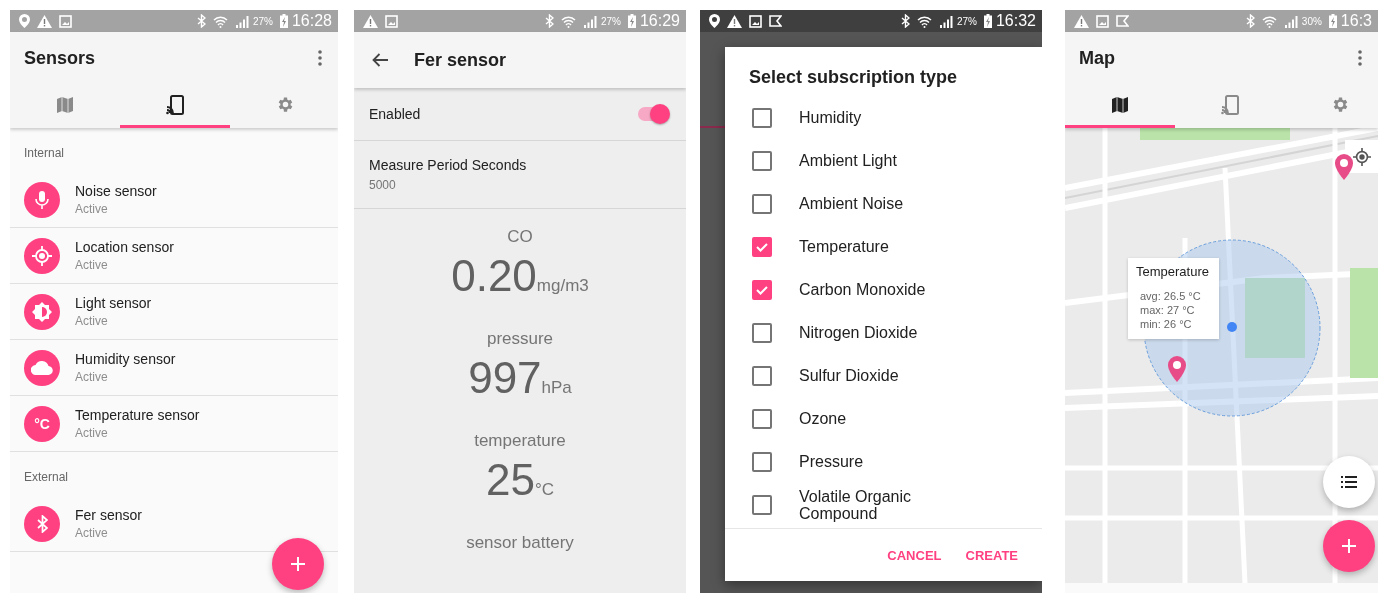  Describe the element at coordinates (1356, 21) in the screenshot. I see `status-time: 16:3` at that location.